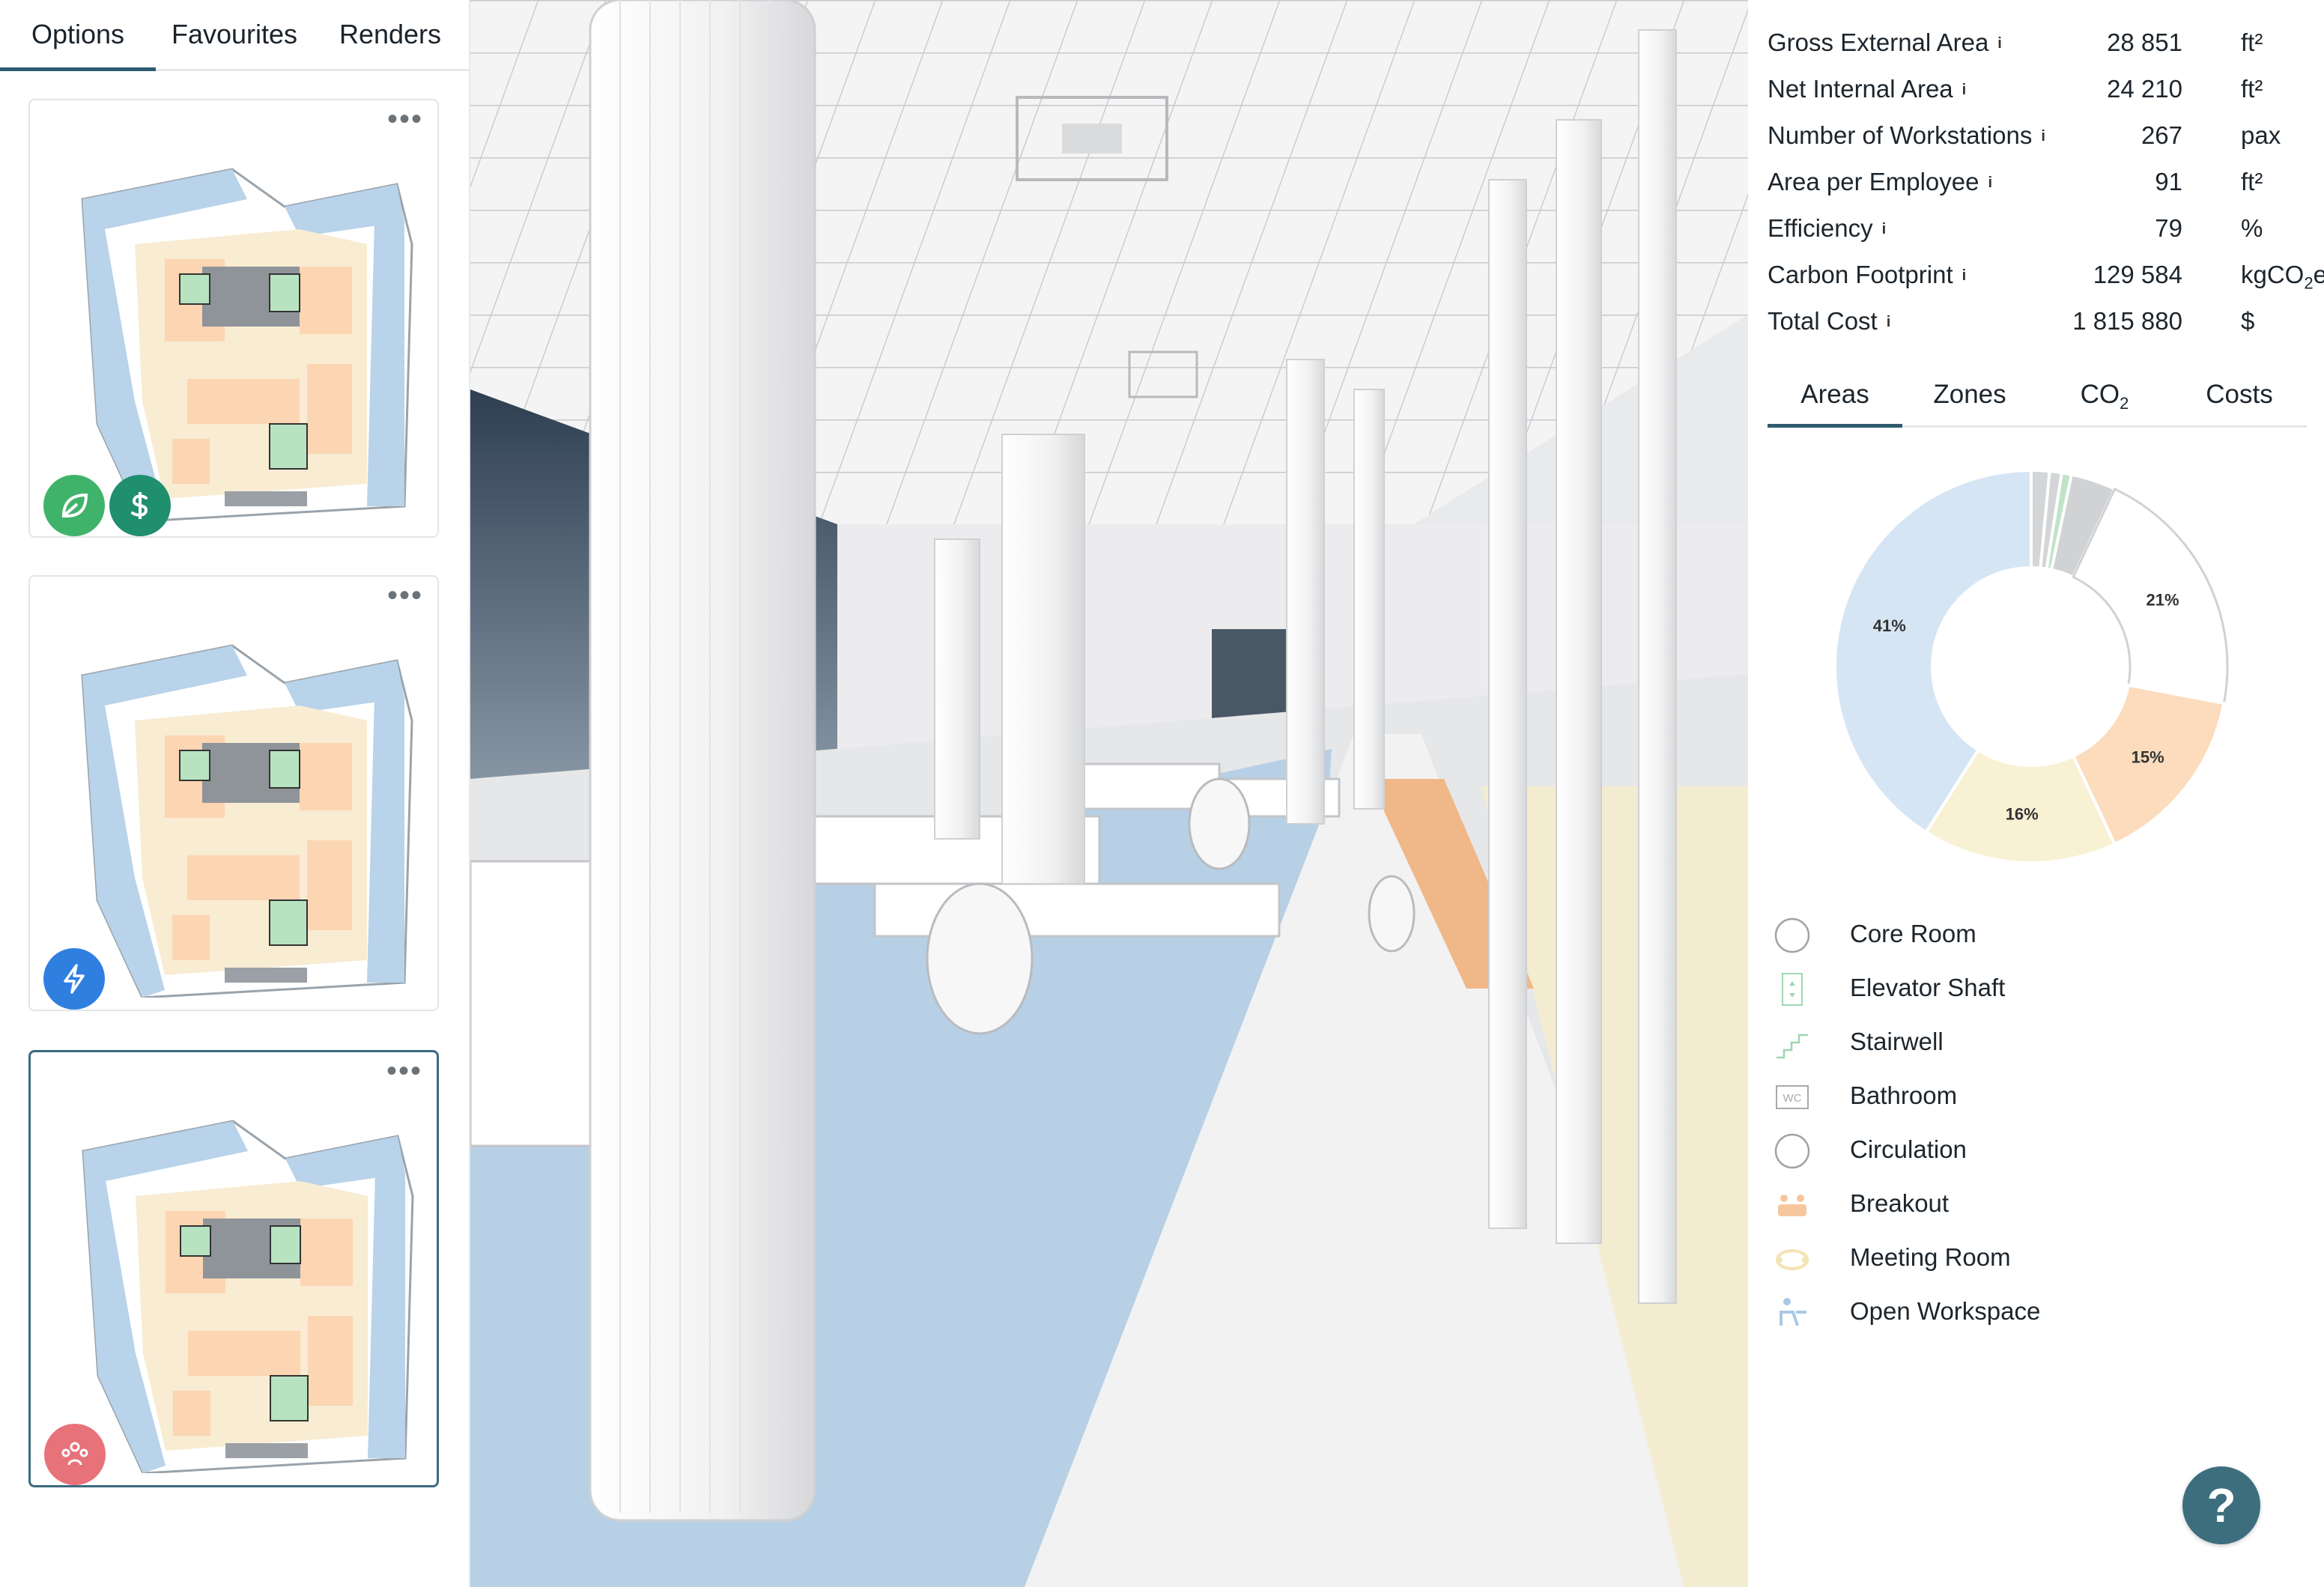  I want to click on tab-areas: Areas, so click(1835, 401).